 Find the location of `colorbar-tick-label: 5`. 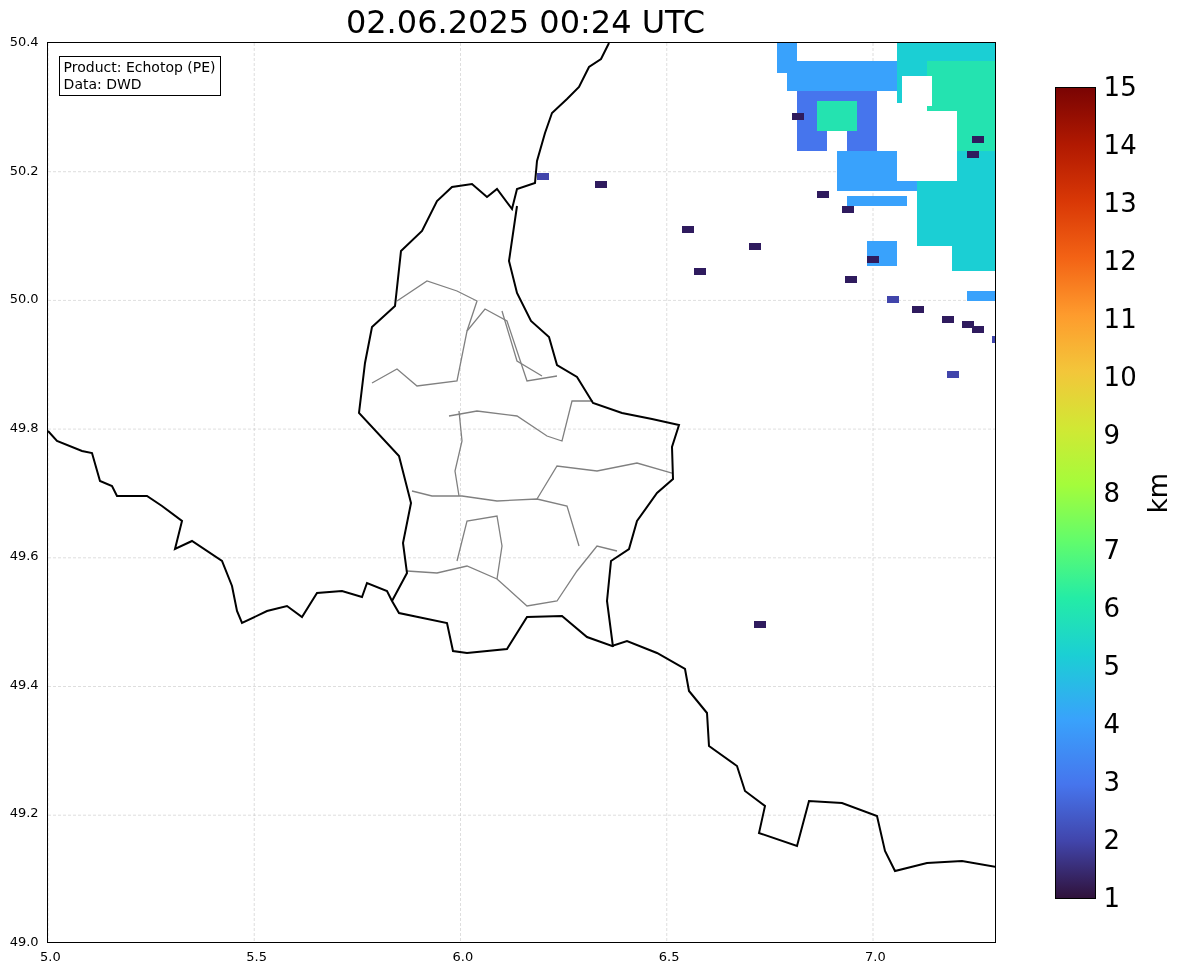

colorbar-tick-label: 5 is located at coordinates (1112, 666).